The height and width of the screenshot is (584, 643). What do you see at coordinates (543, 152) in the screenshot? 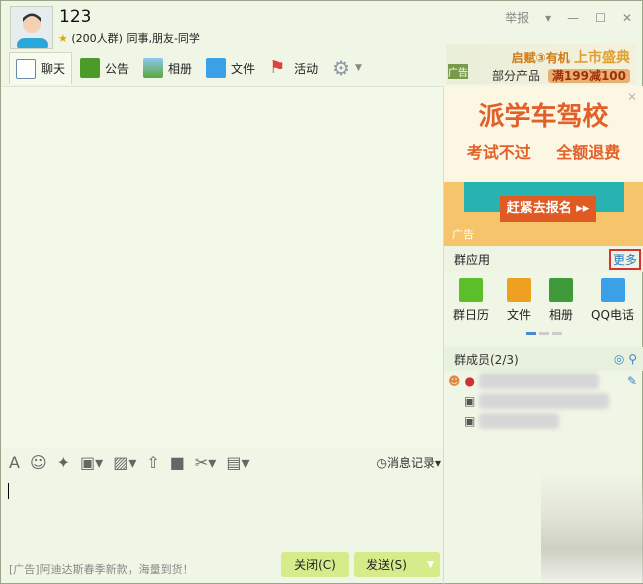
I see `ad-subline: 考试不过 全额退费` at bounding box center [543, 152].